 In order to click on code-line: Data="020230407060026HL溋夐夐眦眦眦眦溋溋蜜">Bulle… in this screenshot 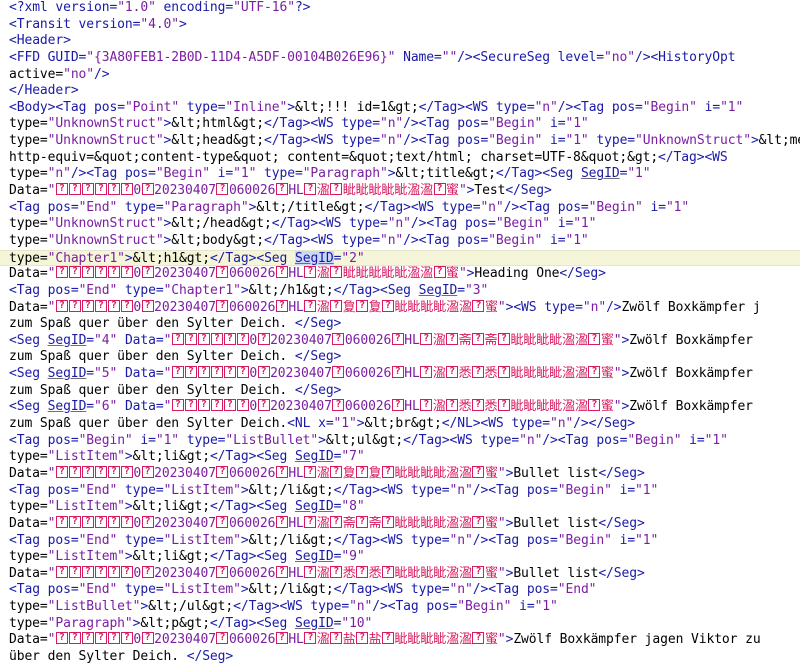, I will do `click(400, 474)`.